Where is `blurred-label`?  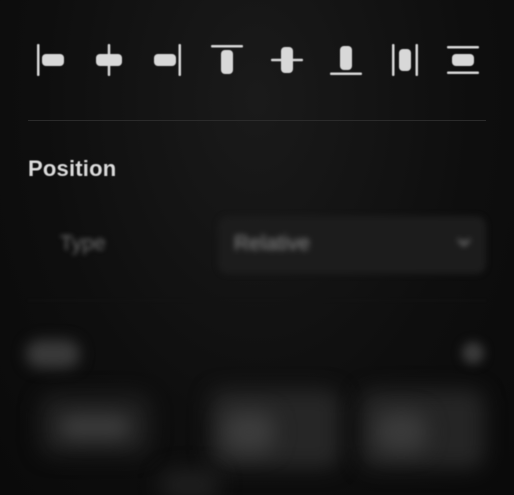 blurred-label is located at coordinates (53, 354).